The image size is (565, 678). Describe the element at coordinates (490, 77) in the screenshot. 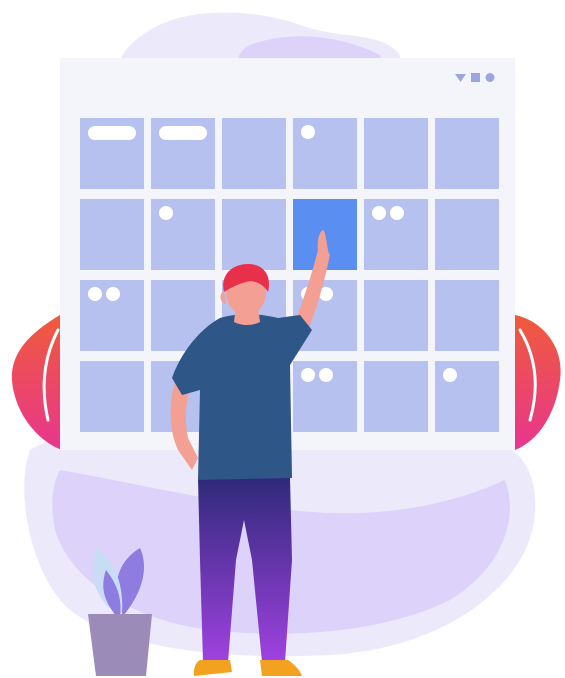

I see `circle-icon` at that location.